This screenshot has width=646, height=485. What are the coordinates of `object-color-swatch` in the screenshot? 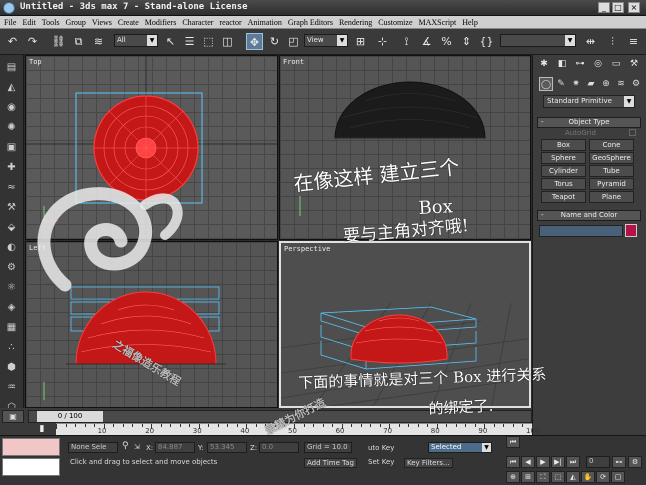 It's located at (631, 230).